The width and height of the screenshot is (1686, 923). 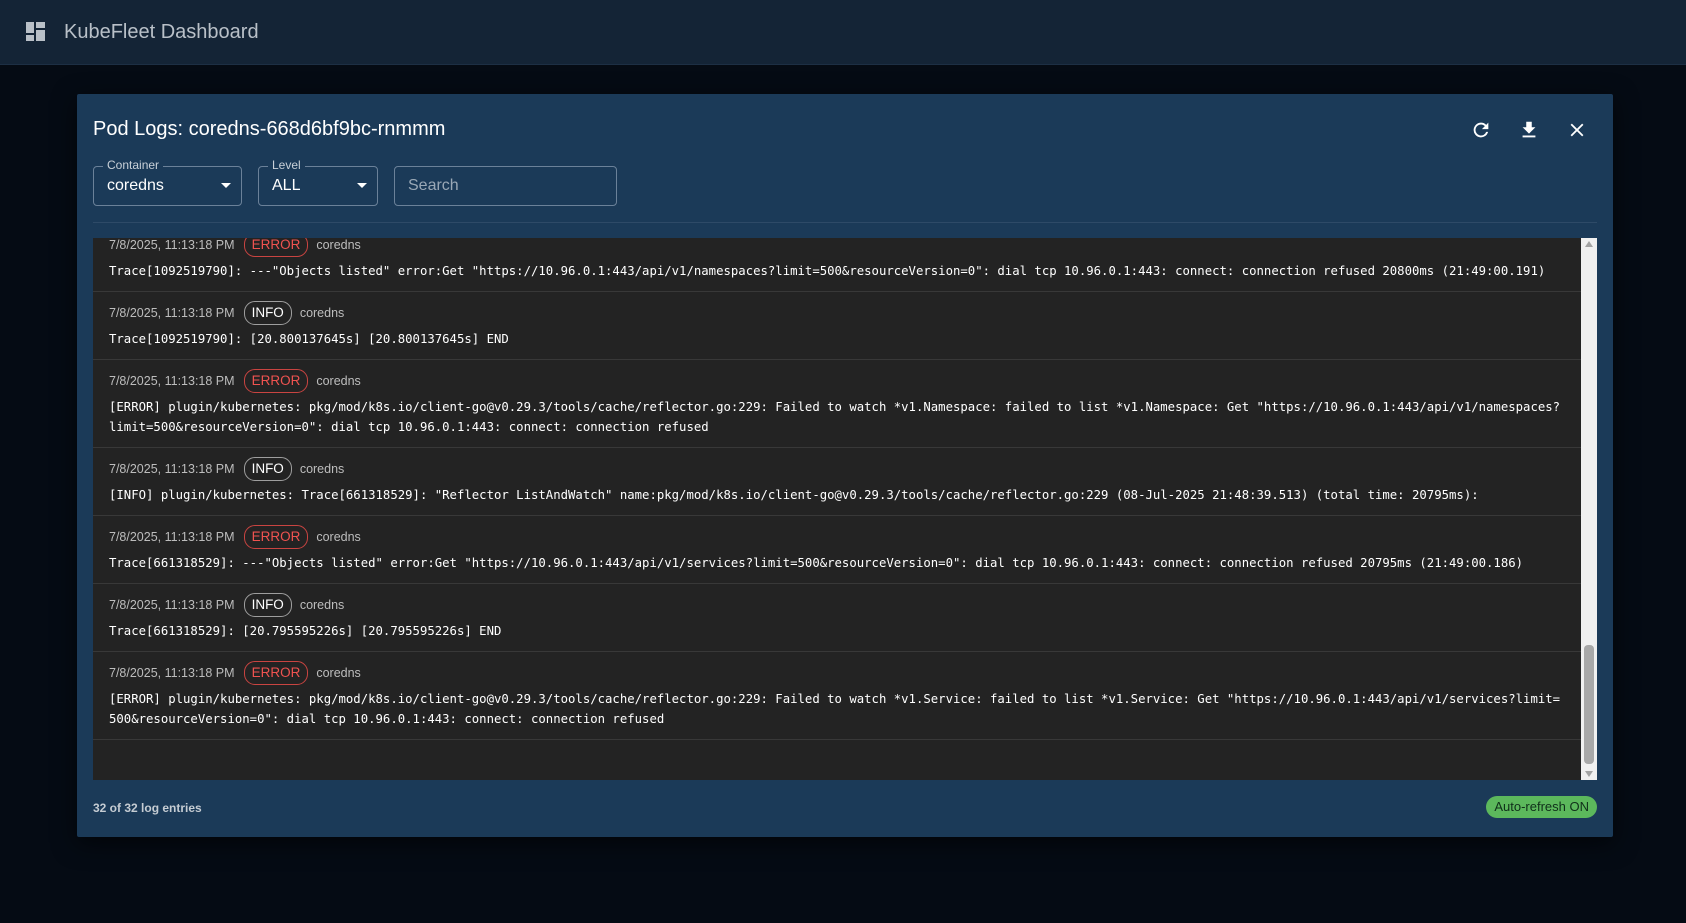 I want to click on close-icon, so click(x=1577, y=130).